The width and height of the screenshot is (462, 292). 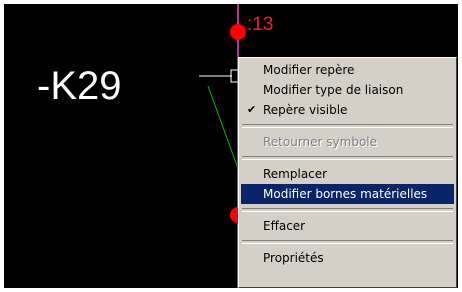 I want to click on menu-item-proprietes: Propriétés, so click(x=347, y=258).